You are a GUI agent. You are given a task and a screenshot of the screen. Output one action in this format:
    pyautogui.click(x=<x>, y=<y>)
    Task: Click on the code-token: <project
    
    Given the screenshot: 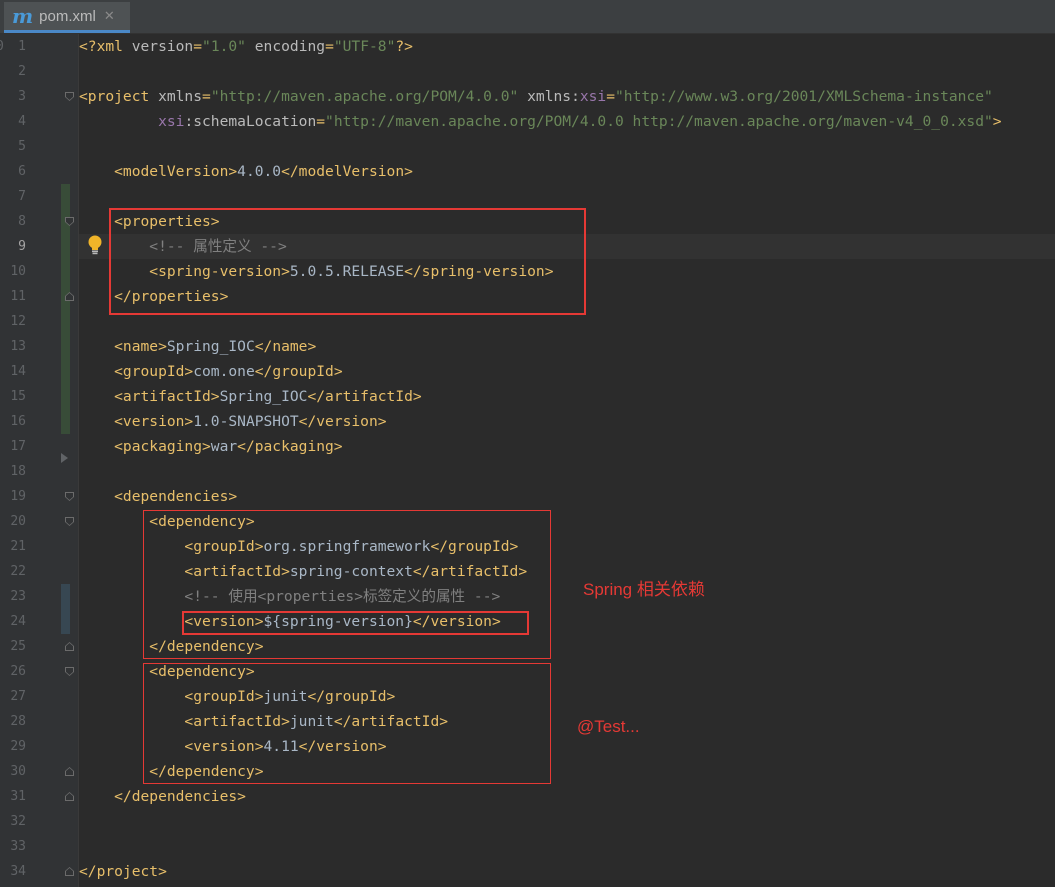 What is the action you would take?
    pyautogui.click(x=119, y=96)
    